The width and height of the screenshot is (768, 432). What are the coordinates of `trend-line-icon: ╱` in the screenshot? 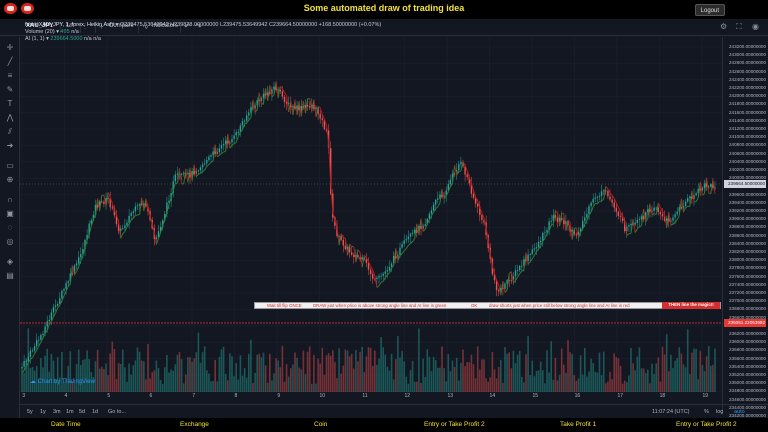 It's located at (10, 61).